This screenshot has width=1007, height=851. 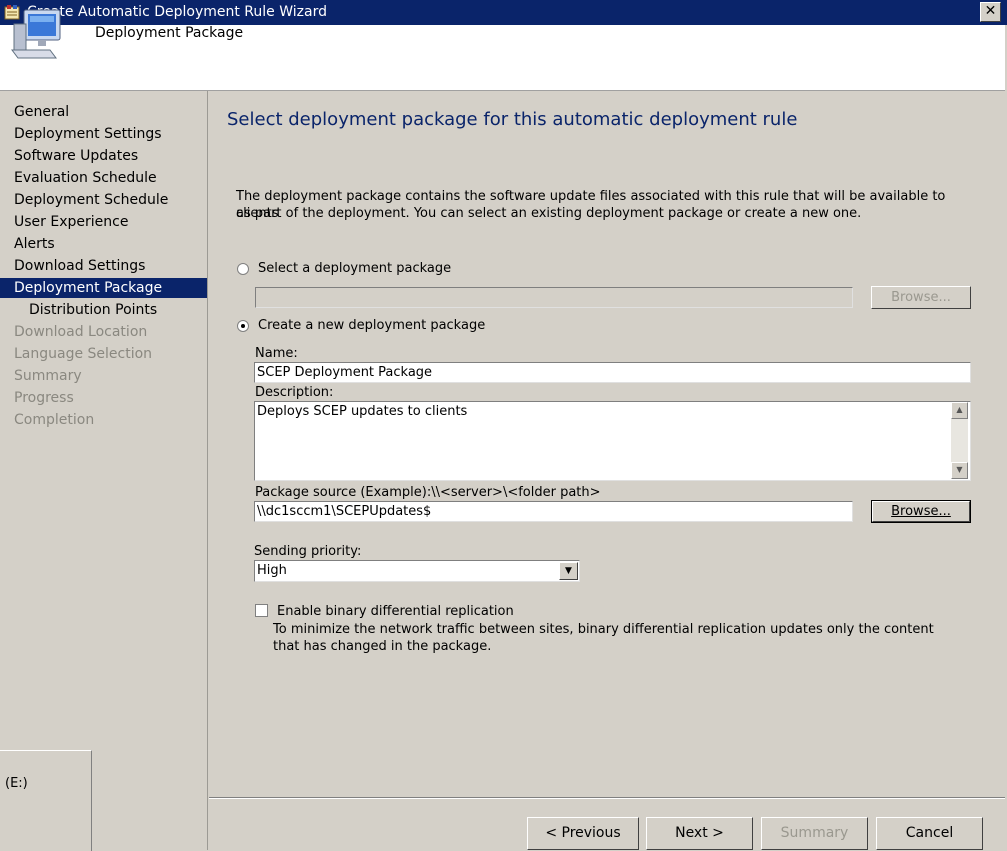 I want to click on drive-label: (E:), so click(x=16, y=783).